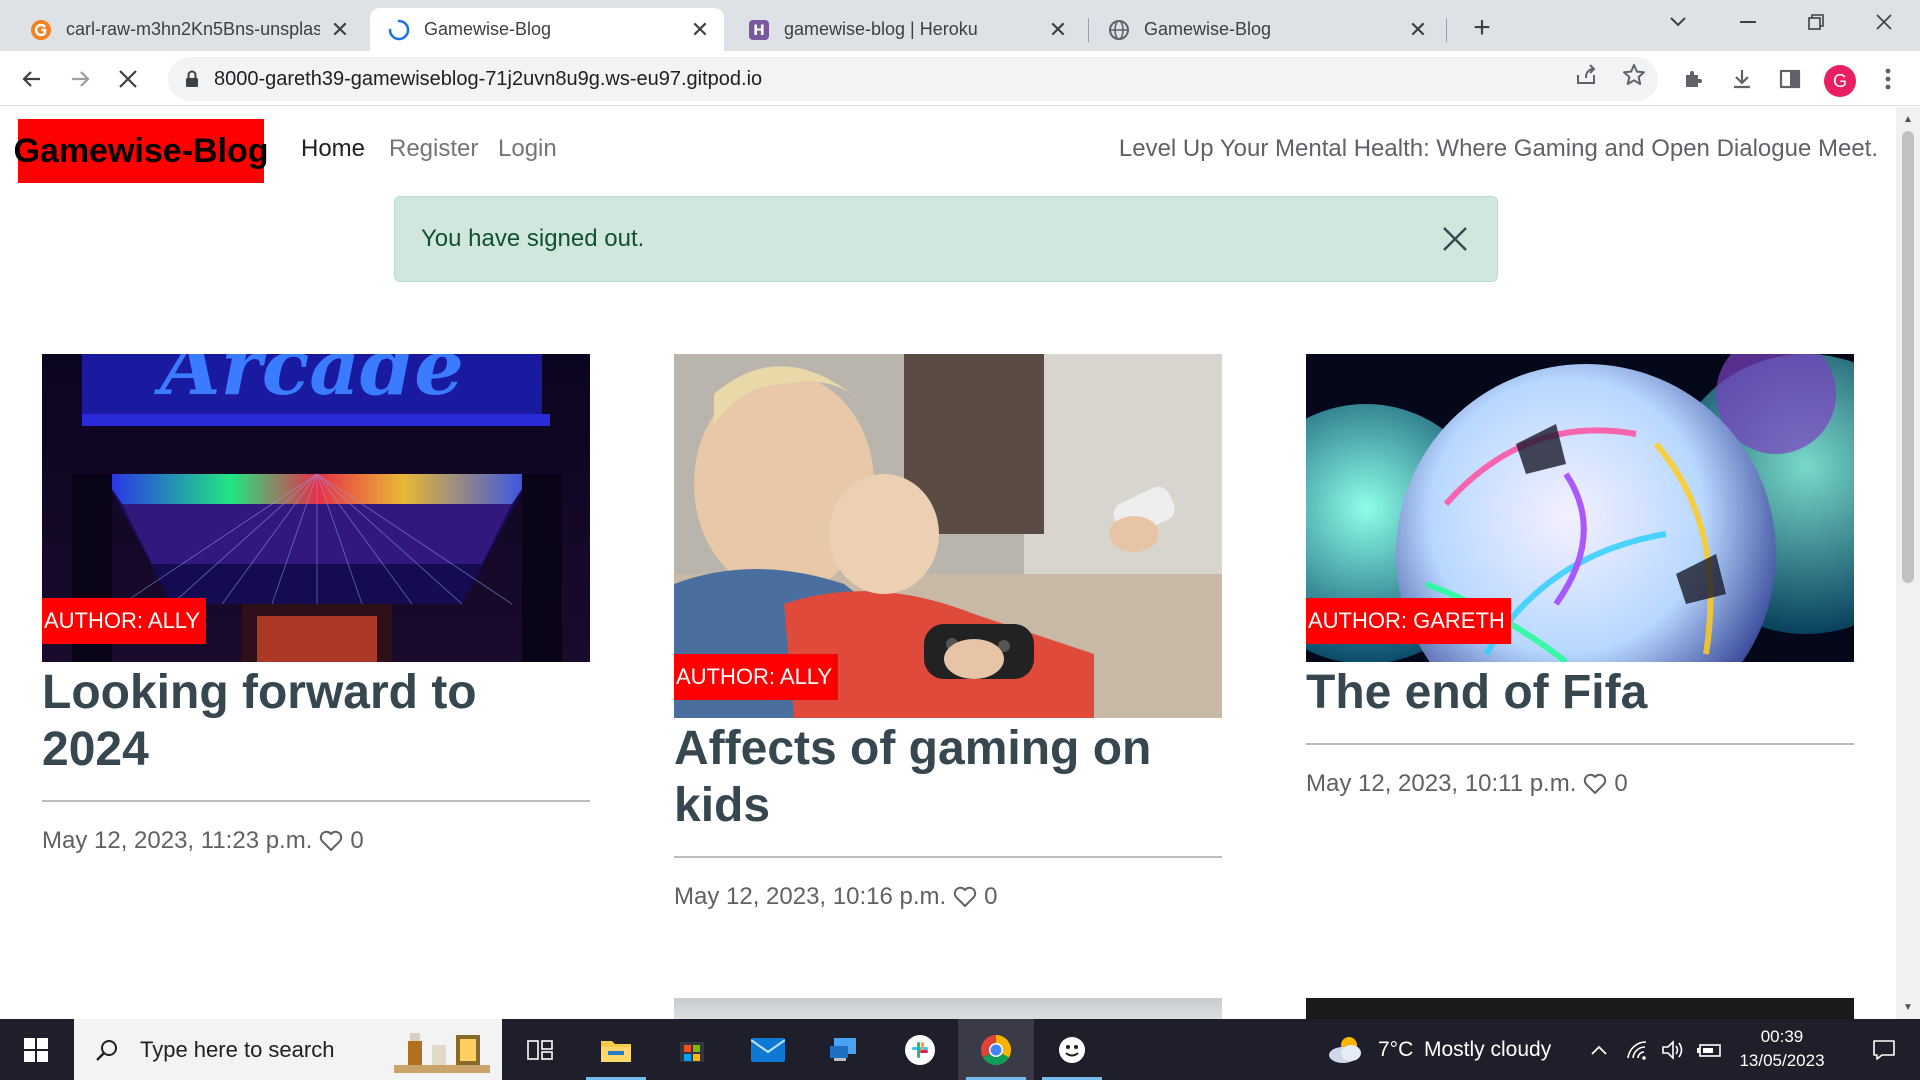 This screenshot has height=1080, width=1920. Describe the element at coordinates (433, 149) in the screenshot. I see `nav-register-link: Register` at that location.